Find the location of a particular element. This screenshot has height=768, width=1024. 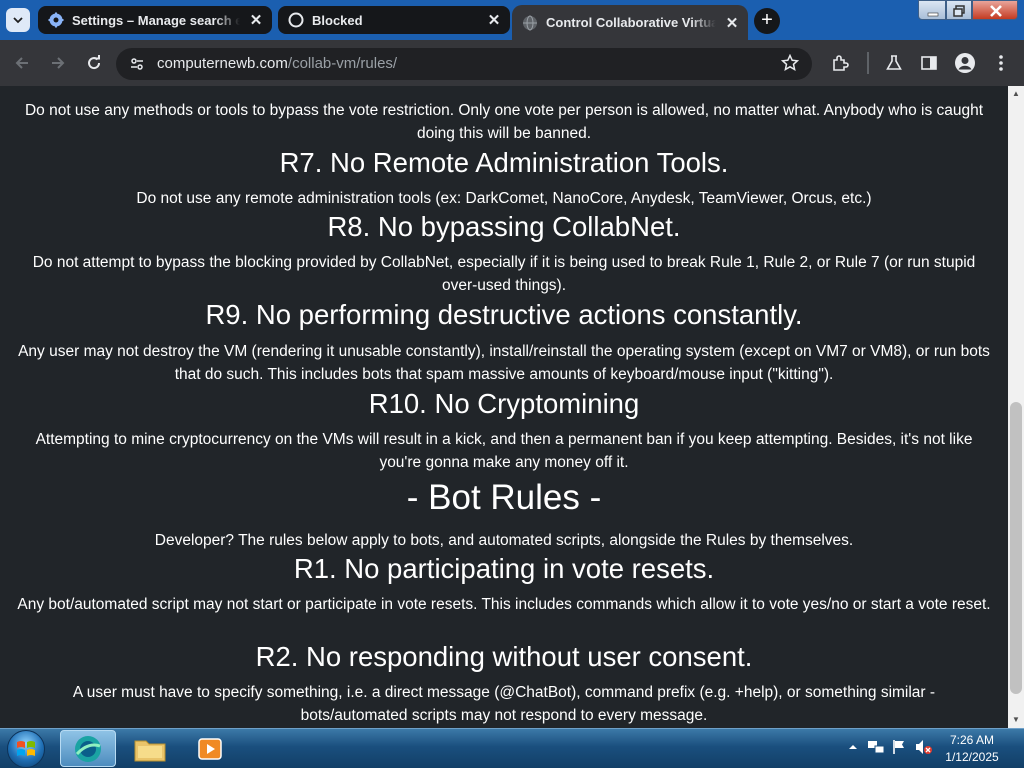

url-domain: computernewb.com is located at coordinates (222, 63).